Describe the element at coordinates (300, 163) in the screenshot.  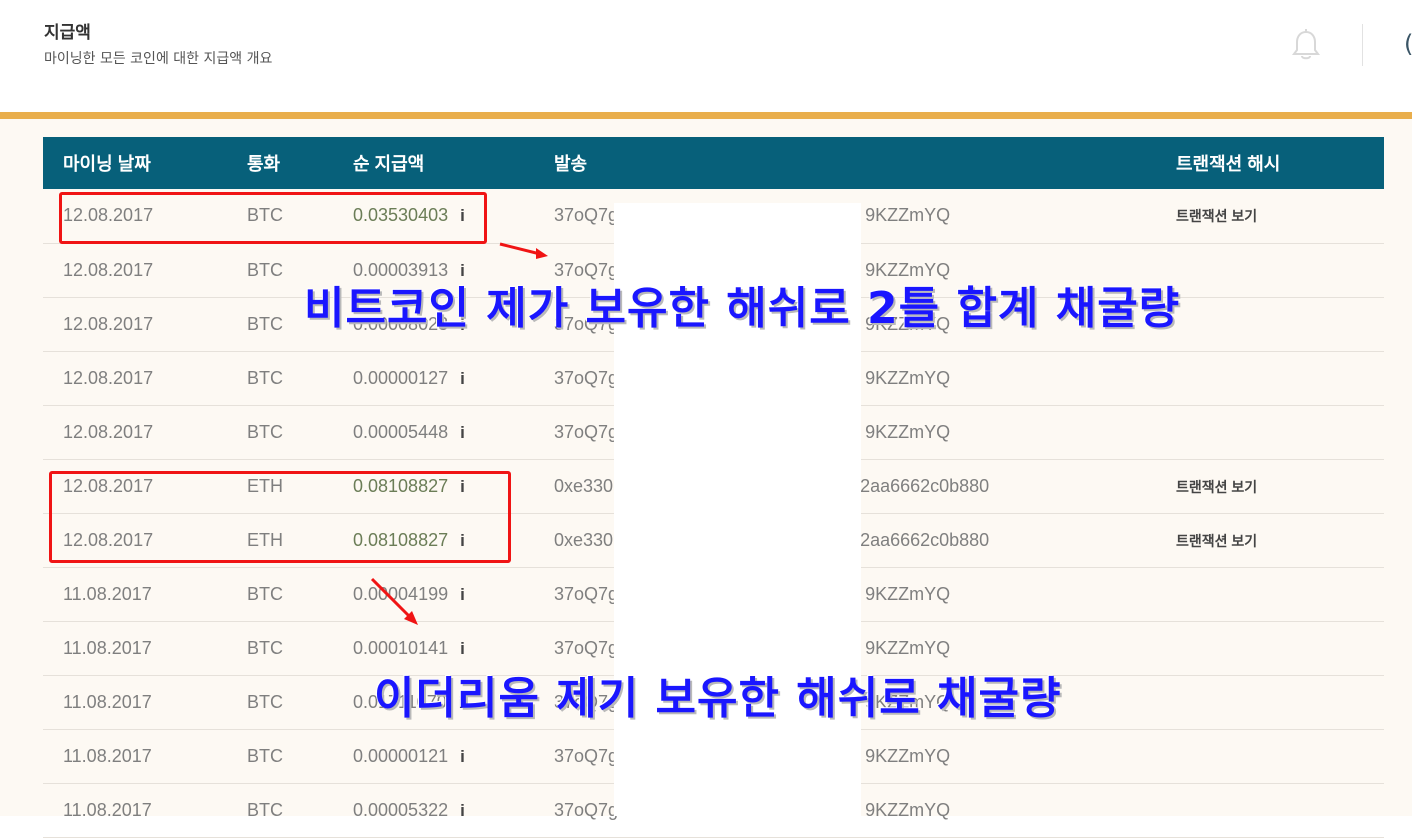
I see `col-currency: 통화` at that location.